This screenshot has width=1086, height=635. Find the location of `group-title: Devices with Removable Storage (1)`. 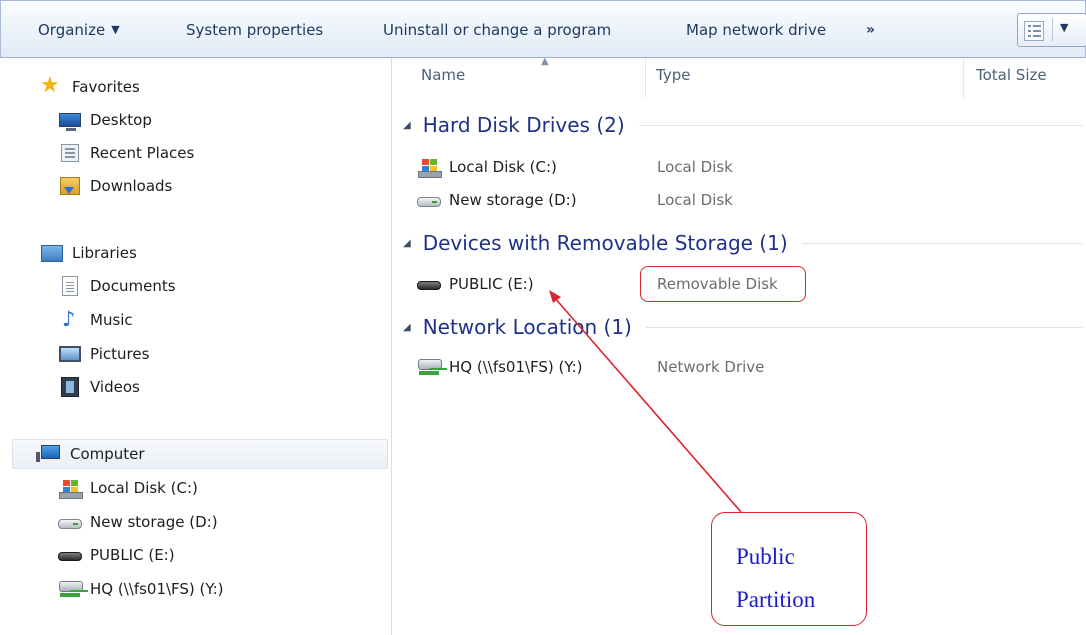

group-title: Devices with Removable Storage (1) is located at coordinates (605, 243).